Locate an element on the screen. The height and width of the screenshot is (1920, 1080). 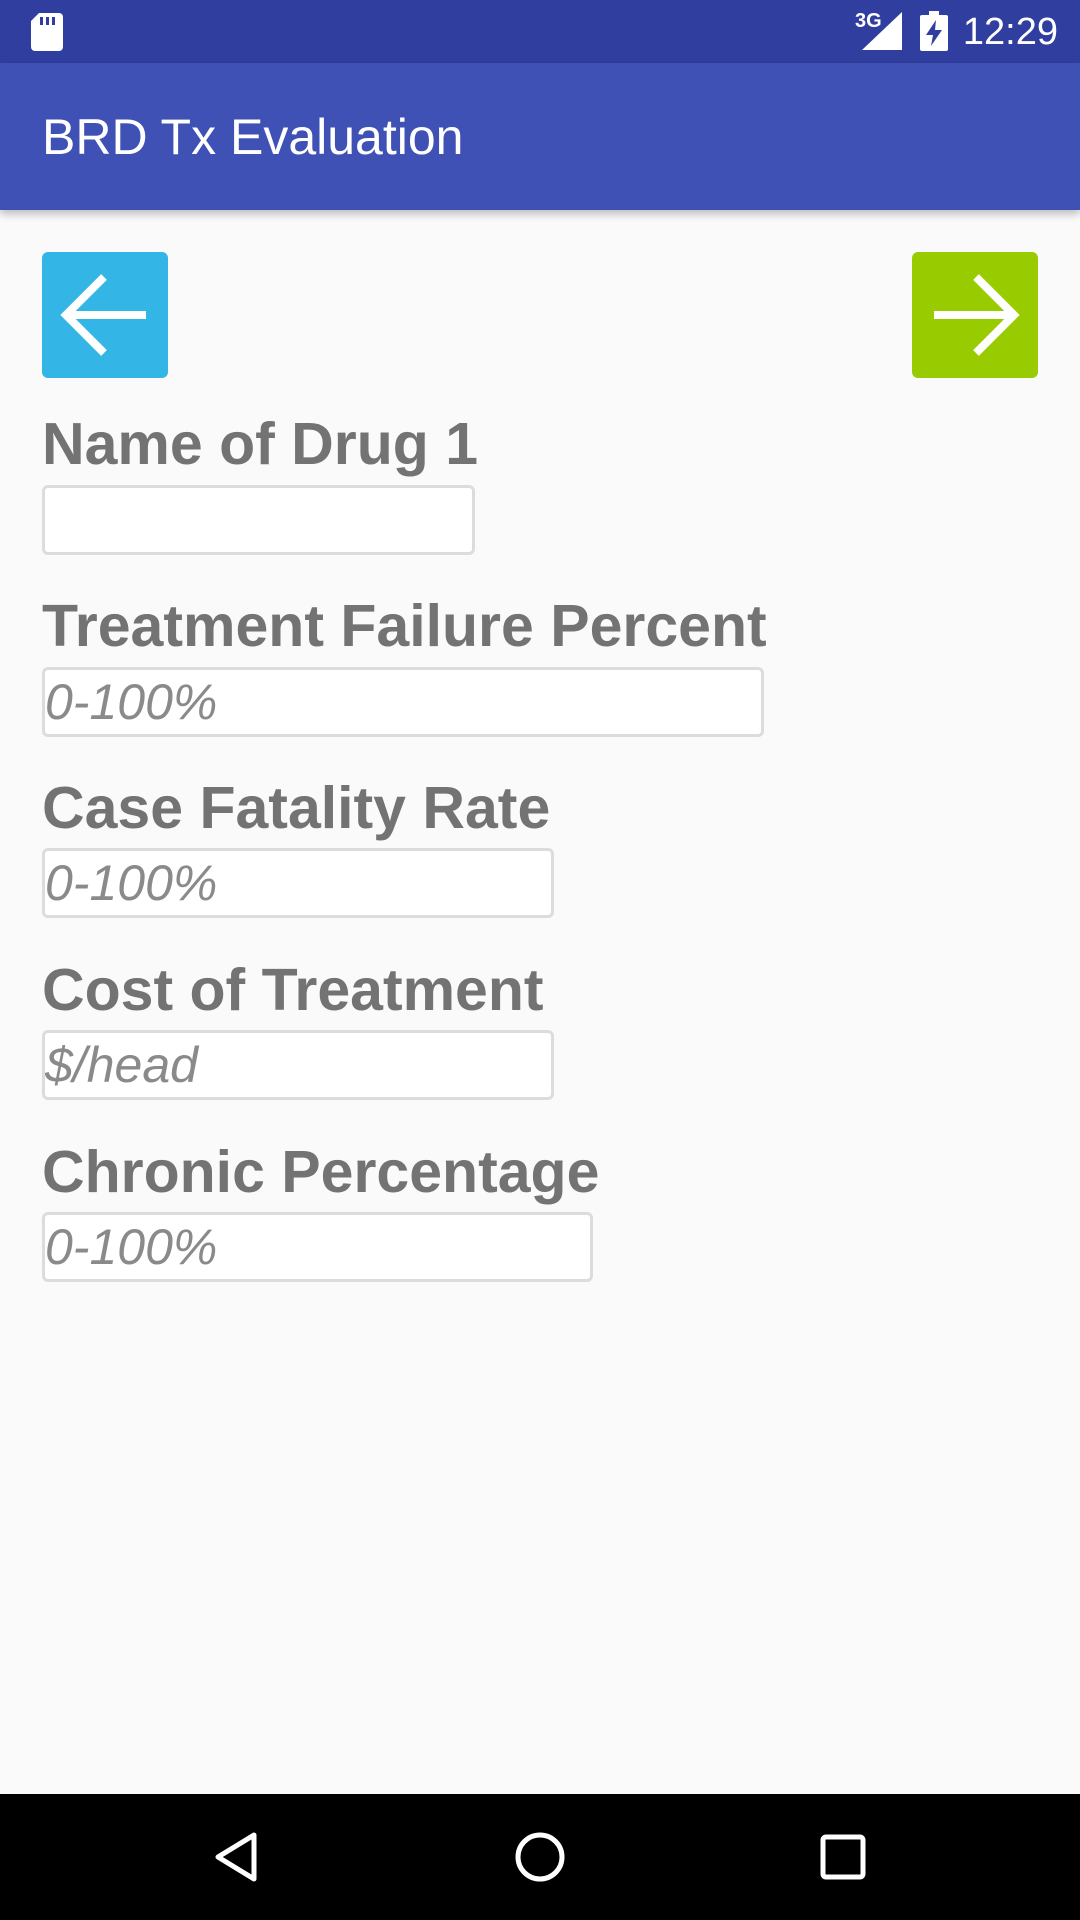
treatment-failure-input is located at coordinates (403, 702).